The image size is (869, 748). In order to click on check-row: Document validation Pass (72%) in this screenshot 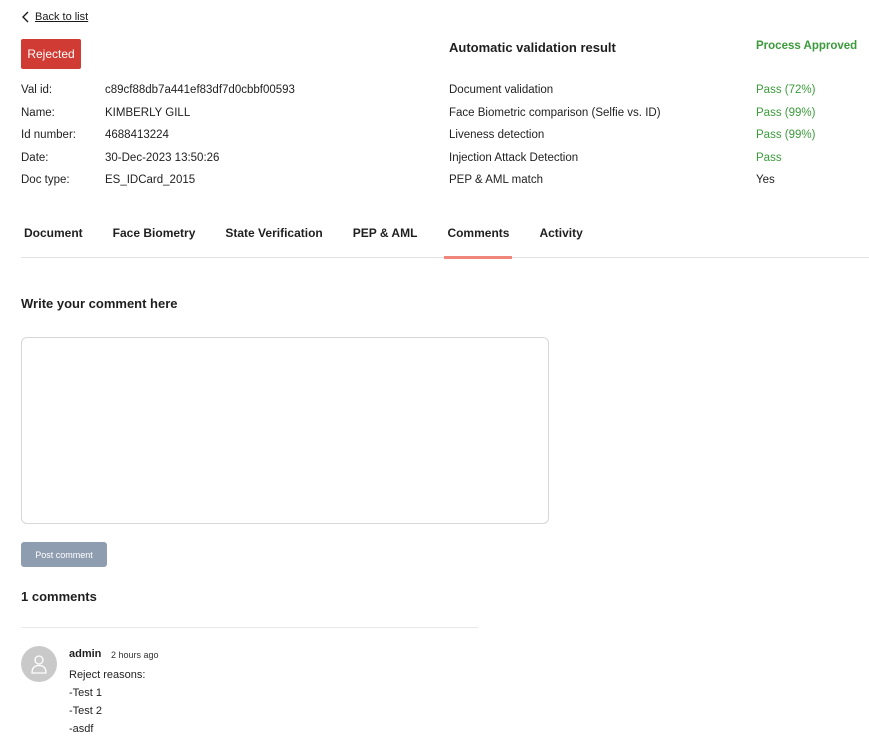, I will do `click(659, 90)`.